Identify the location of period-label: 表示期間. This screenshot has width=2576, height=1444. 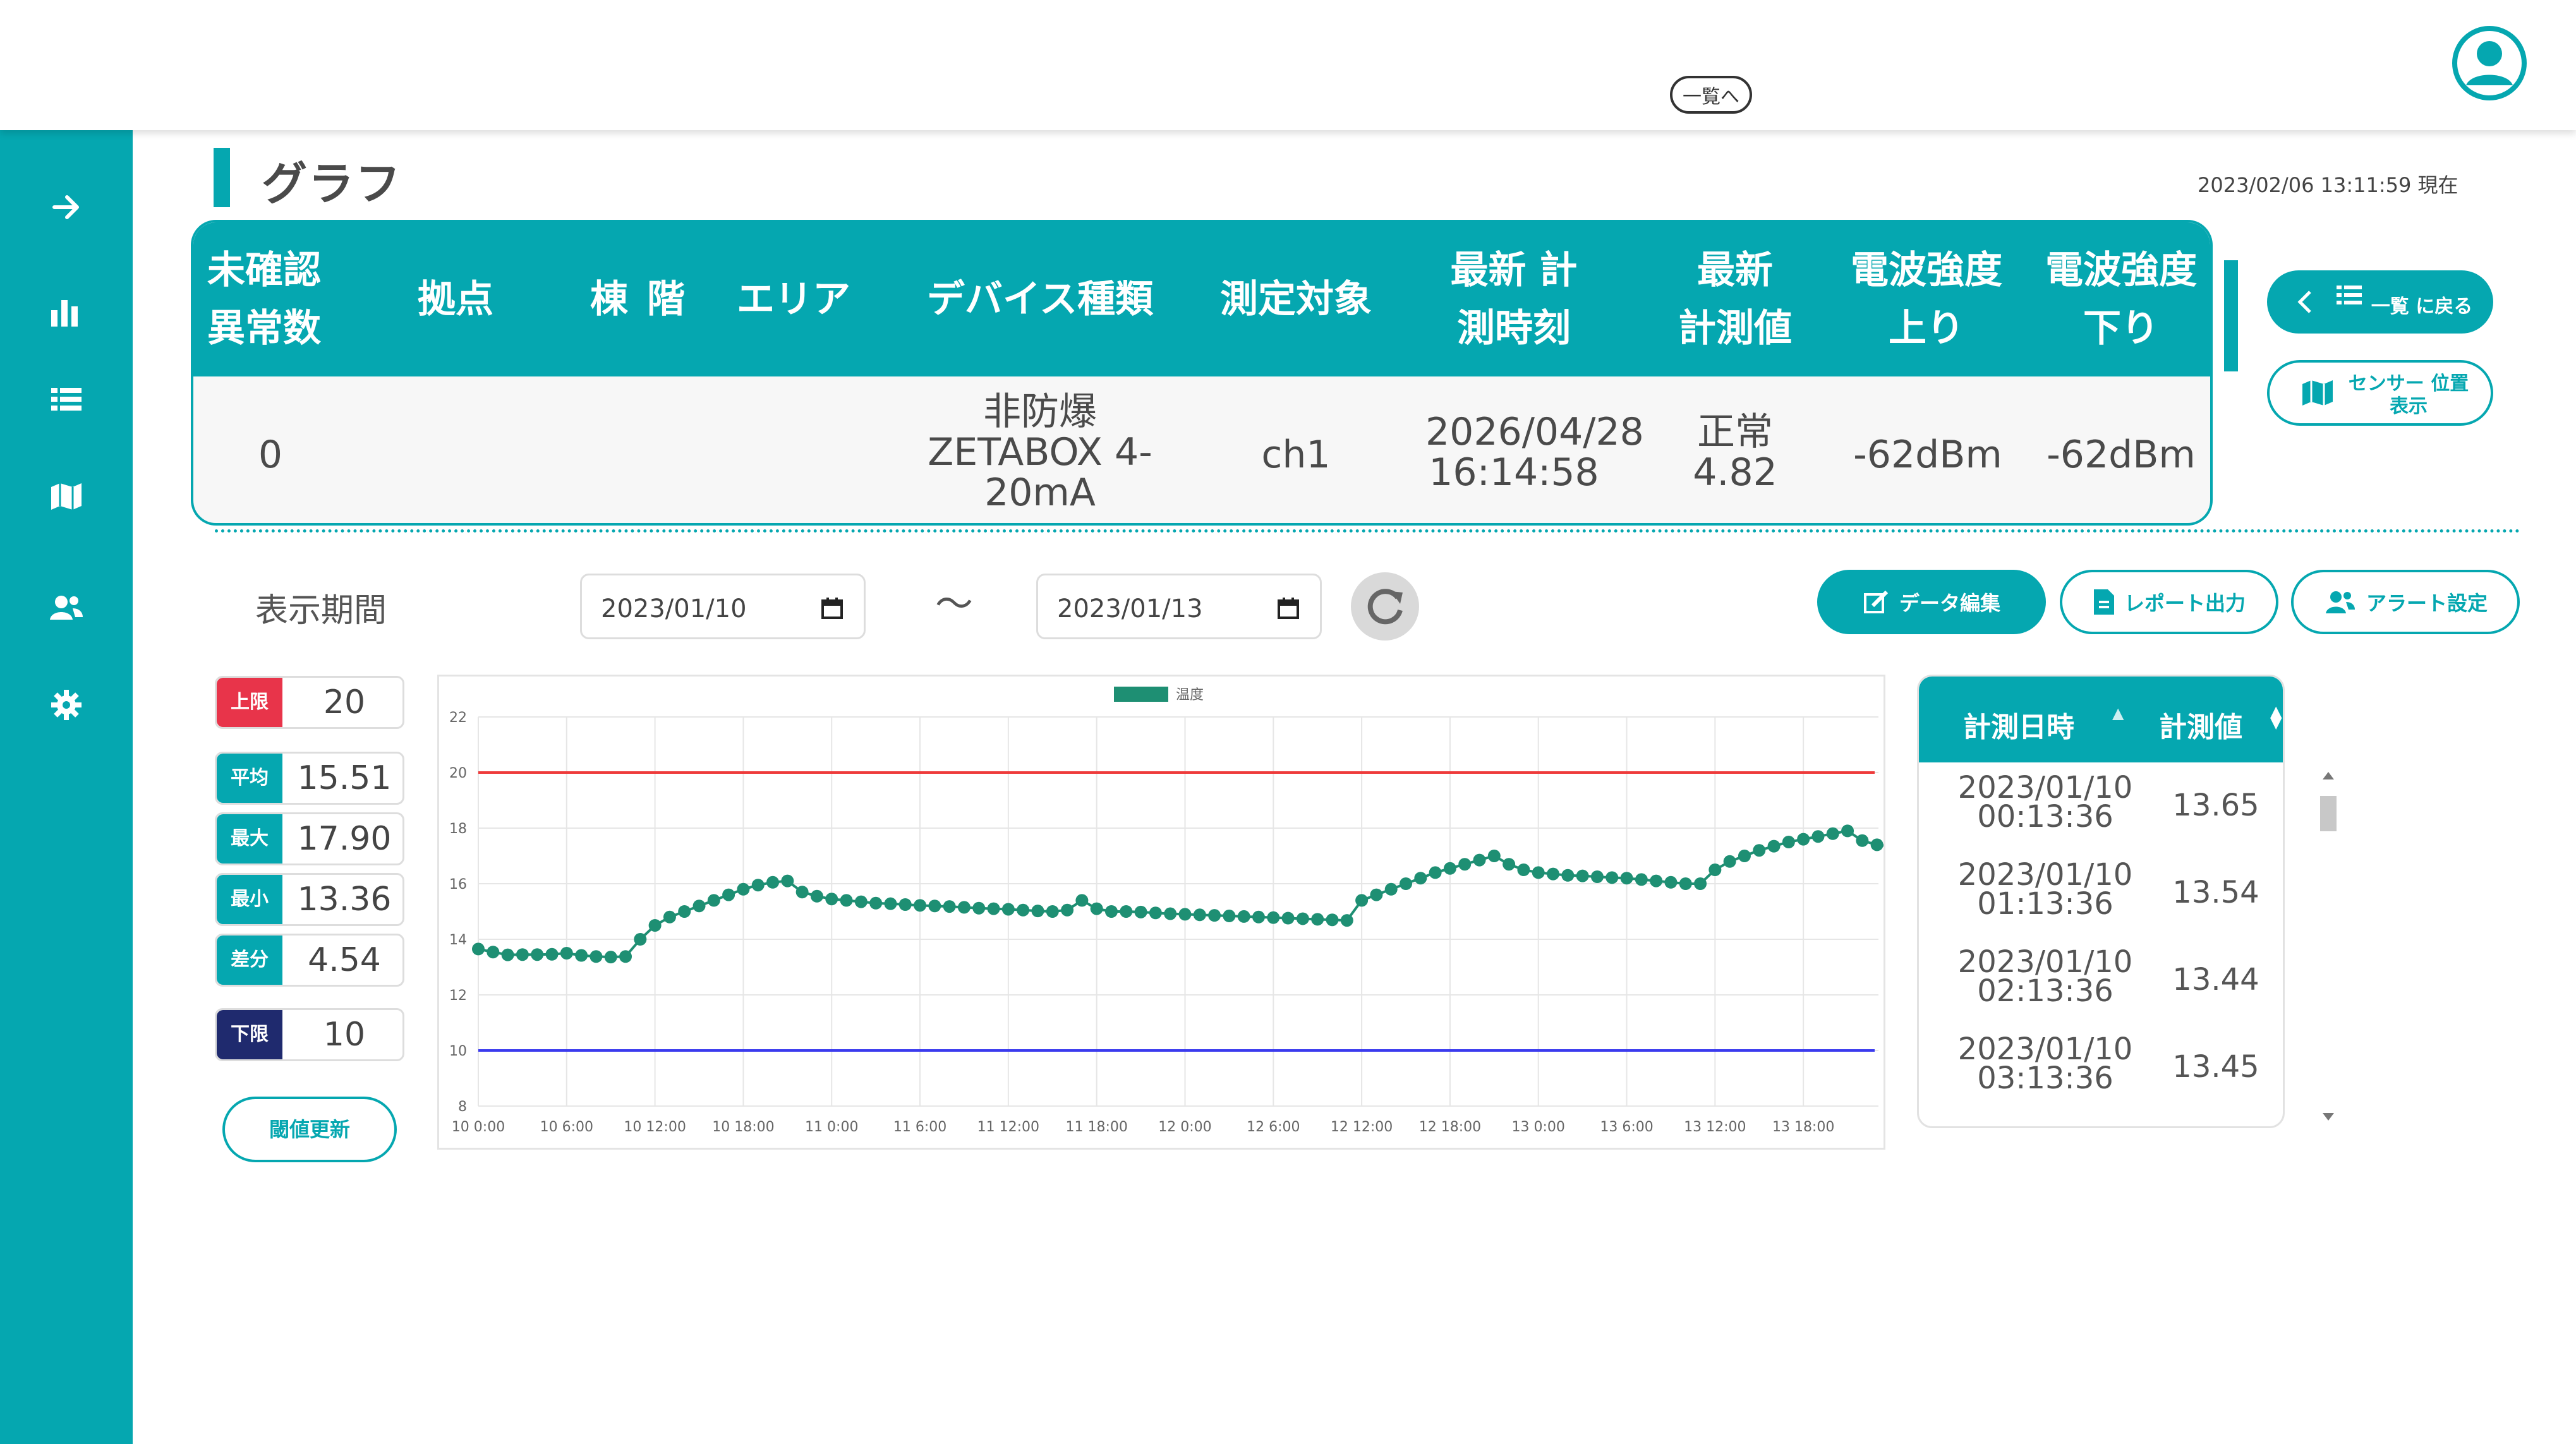
(321, 611).